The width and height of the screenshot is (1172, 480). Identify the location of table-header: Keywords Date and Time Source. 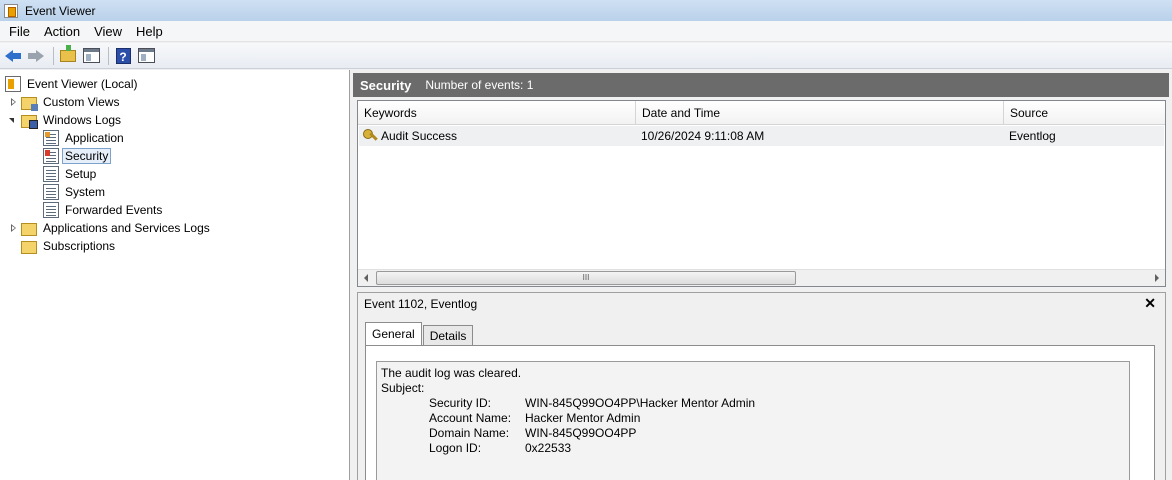
(761, 113).